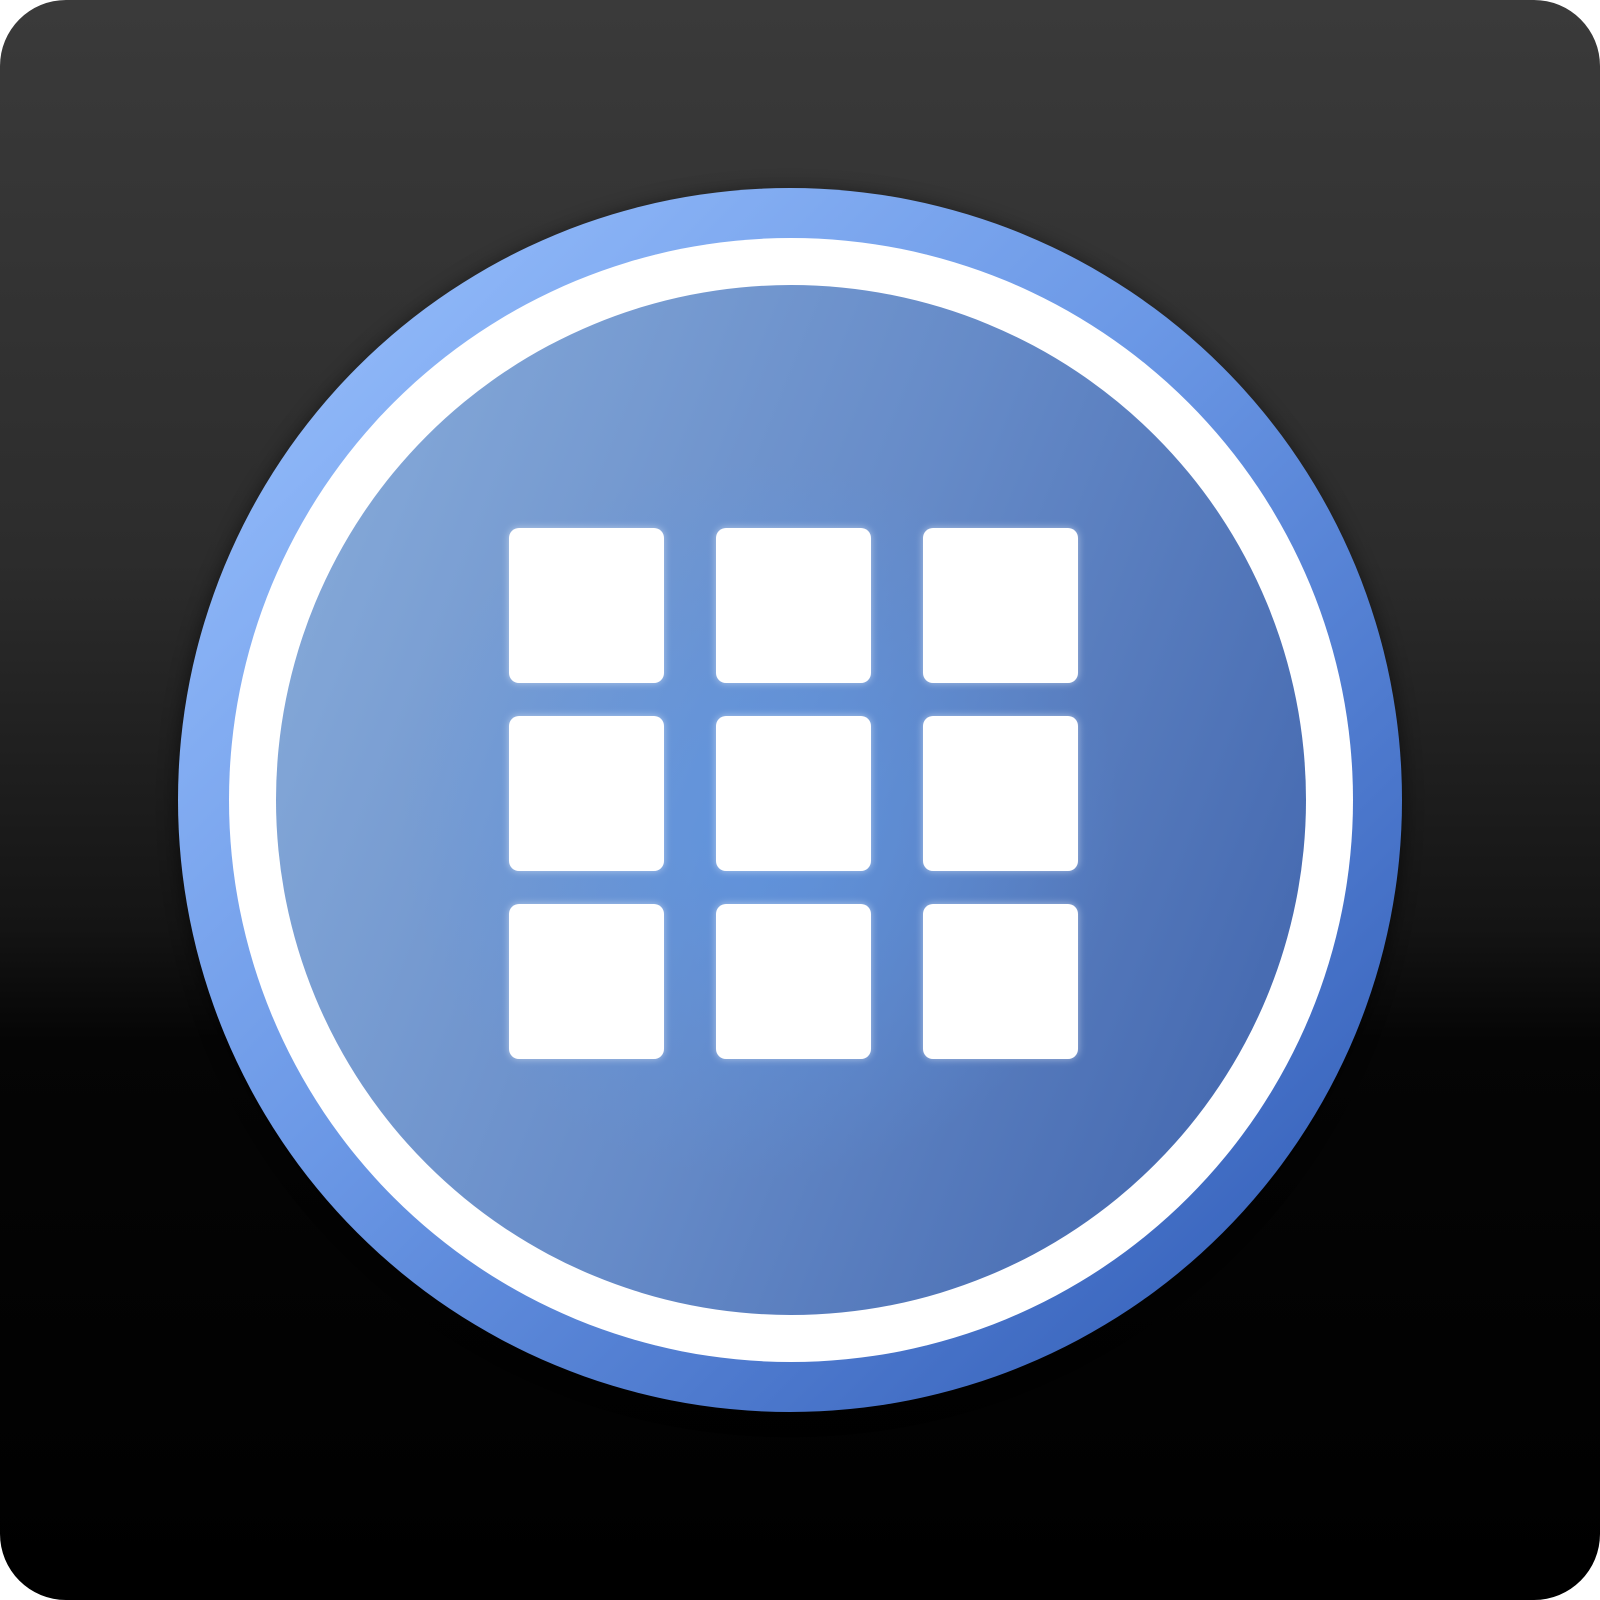 This screenshot has width=1600, height=1600. I want to click on grid-squares-solid, so click(793, 793).